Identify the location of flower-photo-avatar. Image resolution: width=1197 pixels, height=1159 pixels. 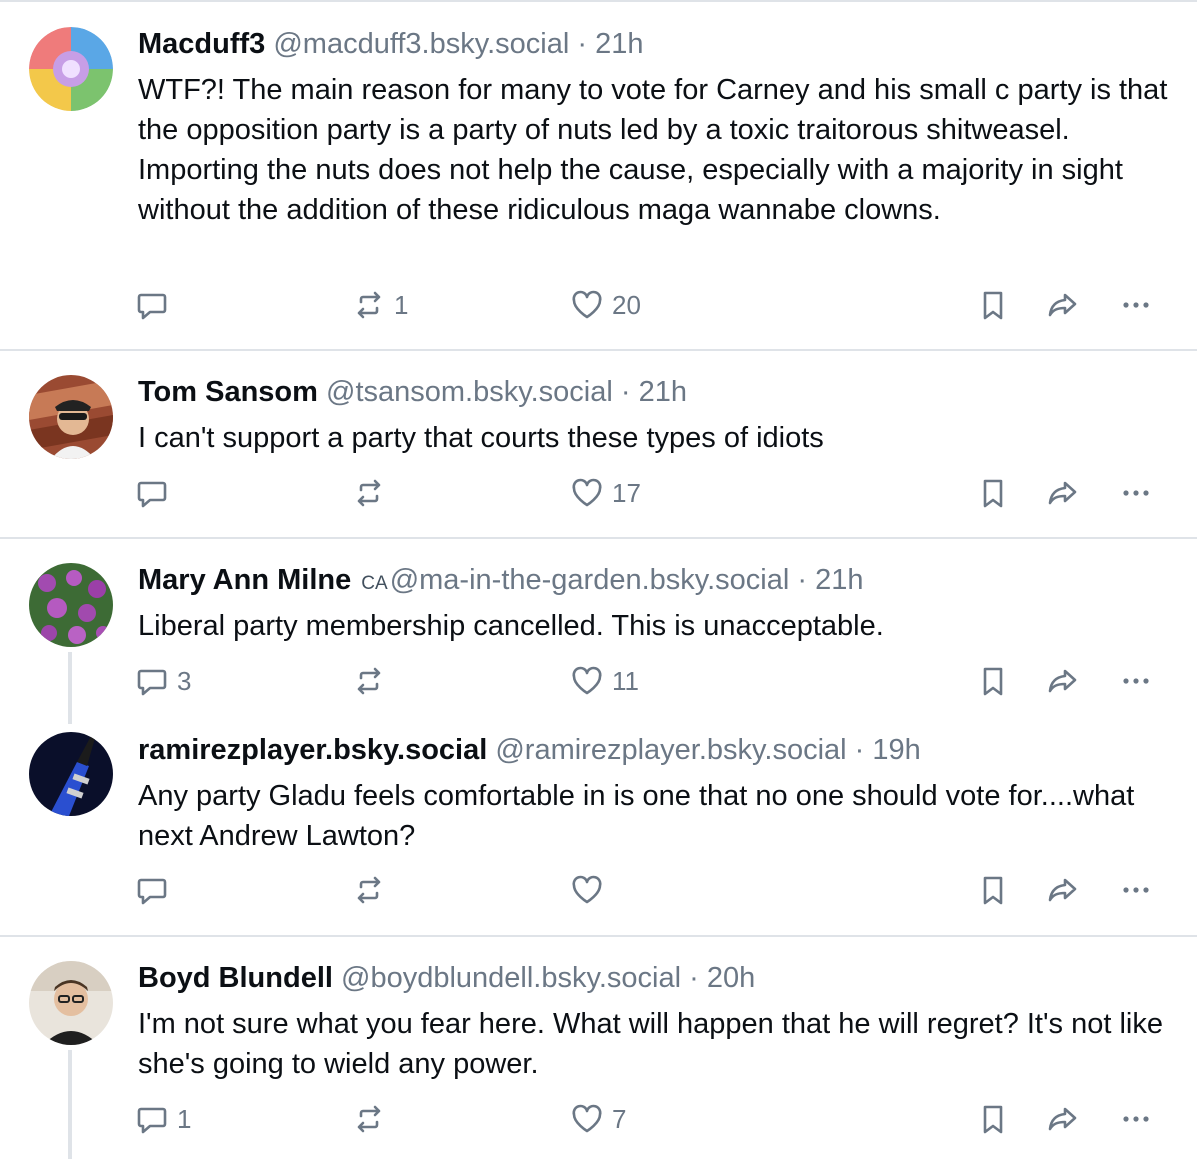
(71, 605).